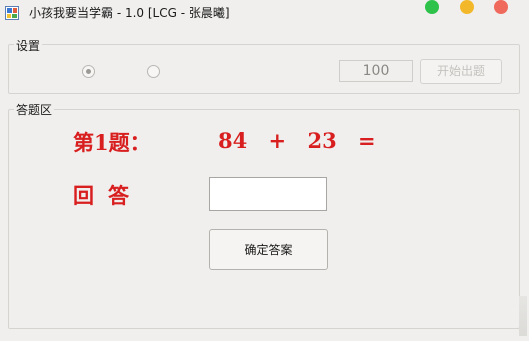 Image resolution: width=529 pixels, height=341 pixels. What do you see at coordinates (501, 7) in the screenshot?
I see `close-button` at bounding box center [501, 7].